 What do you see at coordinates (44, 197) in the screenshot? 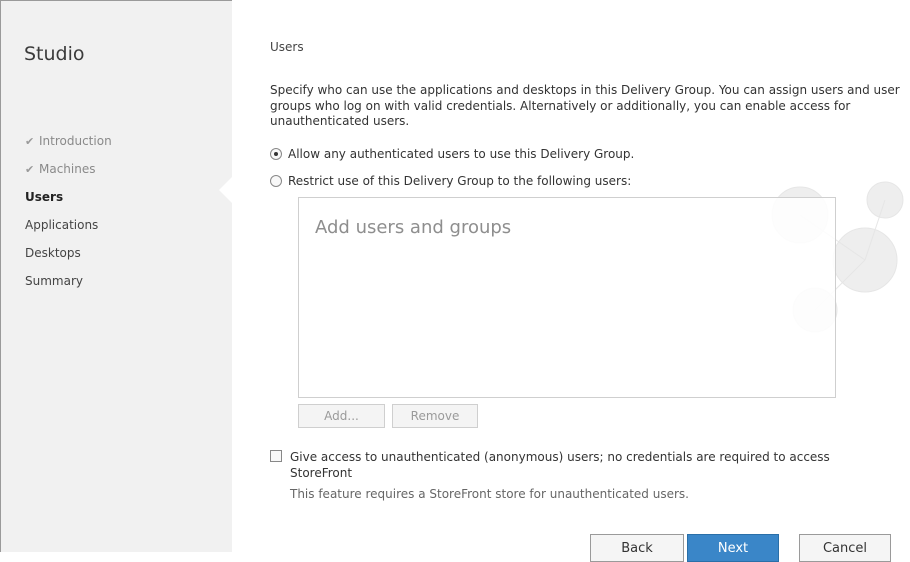
I see `step-label: Users` at bounding box center [44, 197].